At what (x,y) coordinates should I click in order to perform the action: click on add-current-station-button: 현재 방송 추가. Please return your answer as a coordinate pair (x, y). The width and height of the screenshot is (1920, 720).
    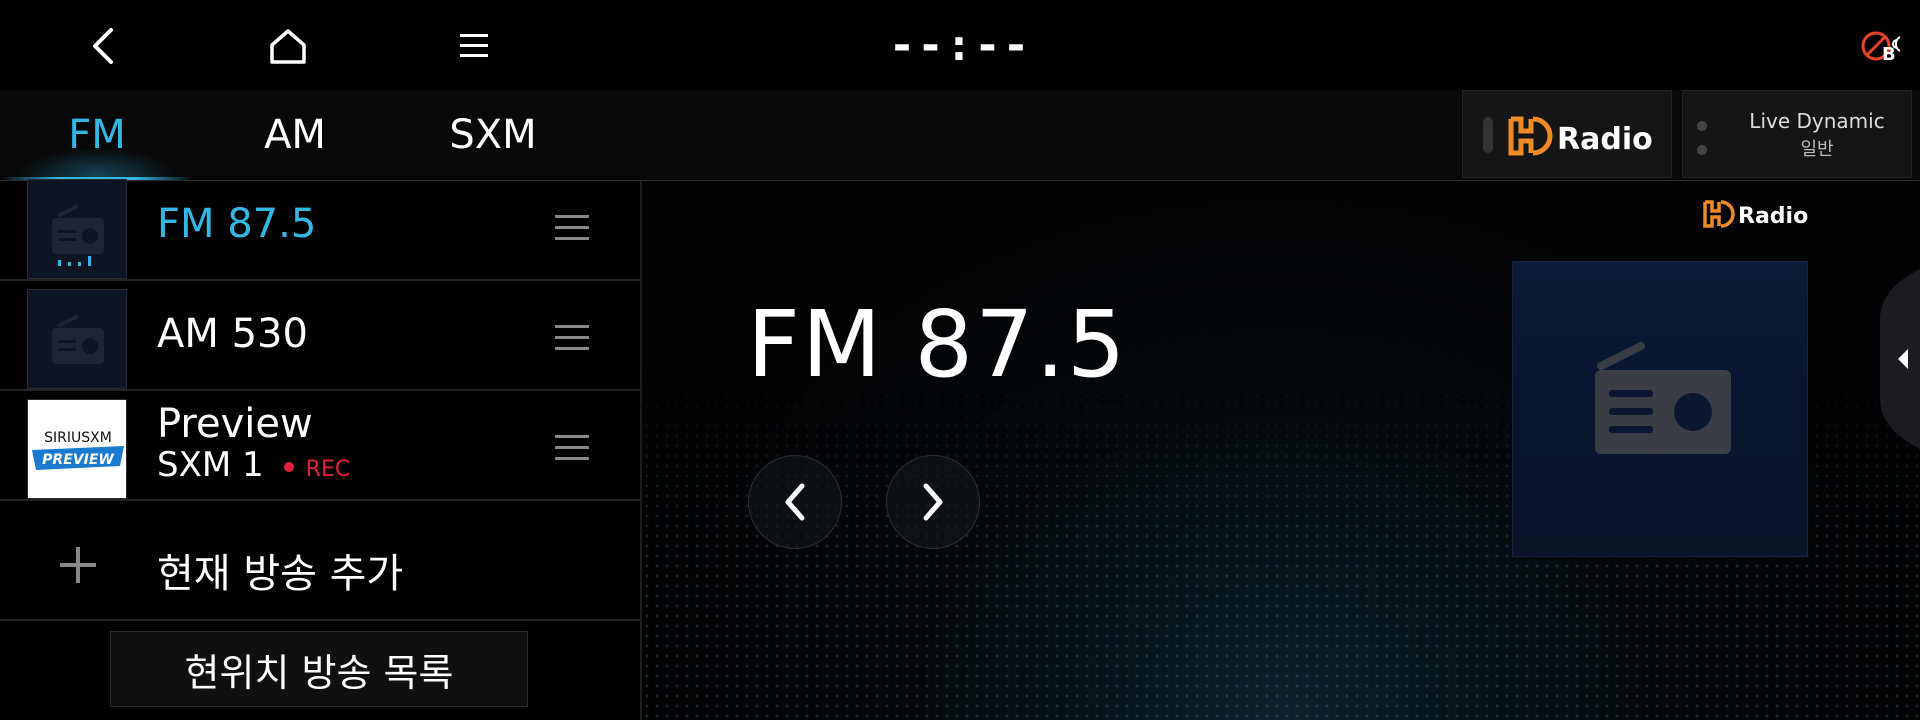
    Looking at the image, I should click on (320, 566).